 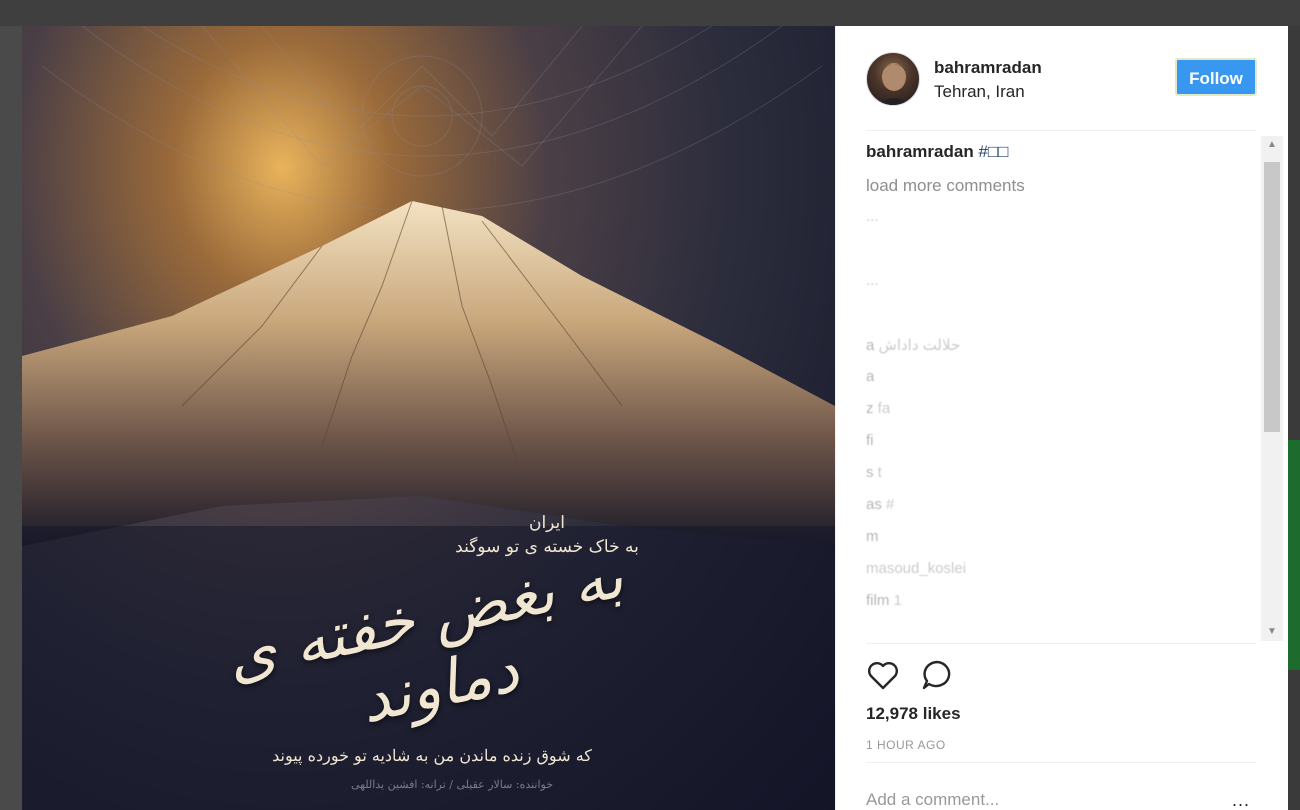 I want to click on comments-scrollbar: ▲ ▼, so click(x=1272, y=388).